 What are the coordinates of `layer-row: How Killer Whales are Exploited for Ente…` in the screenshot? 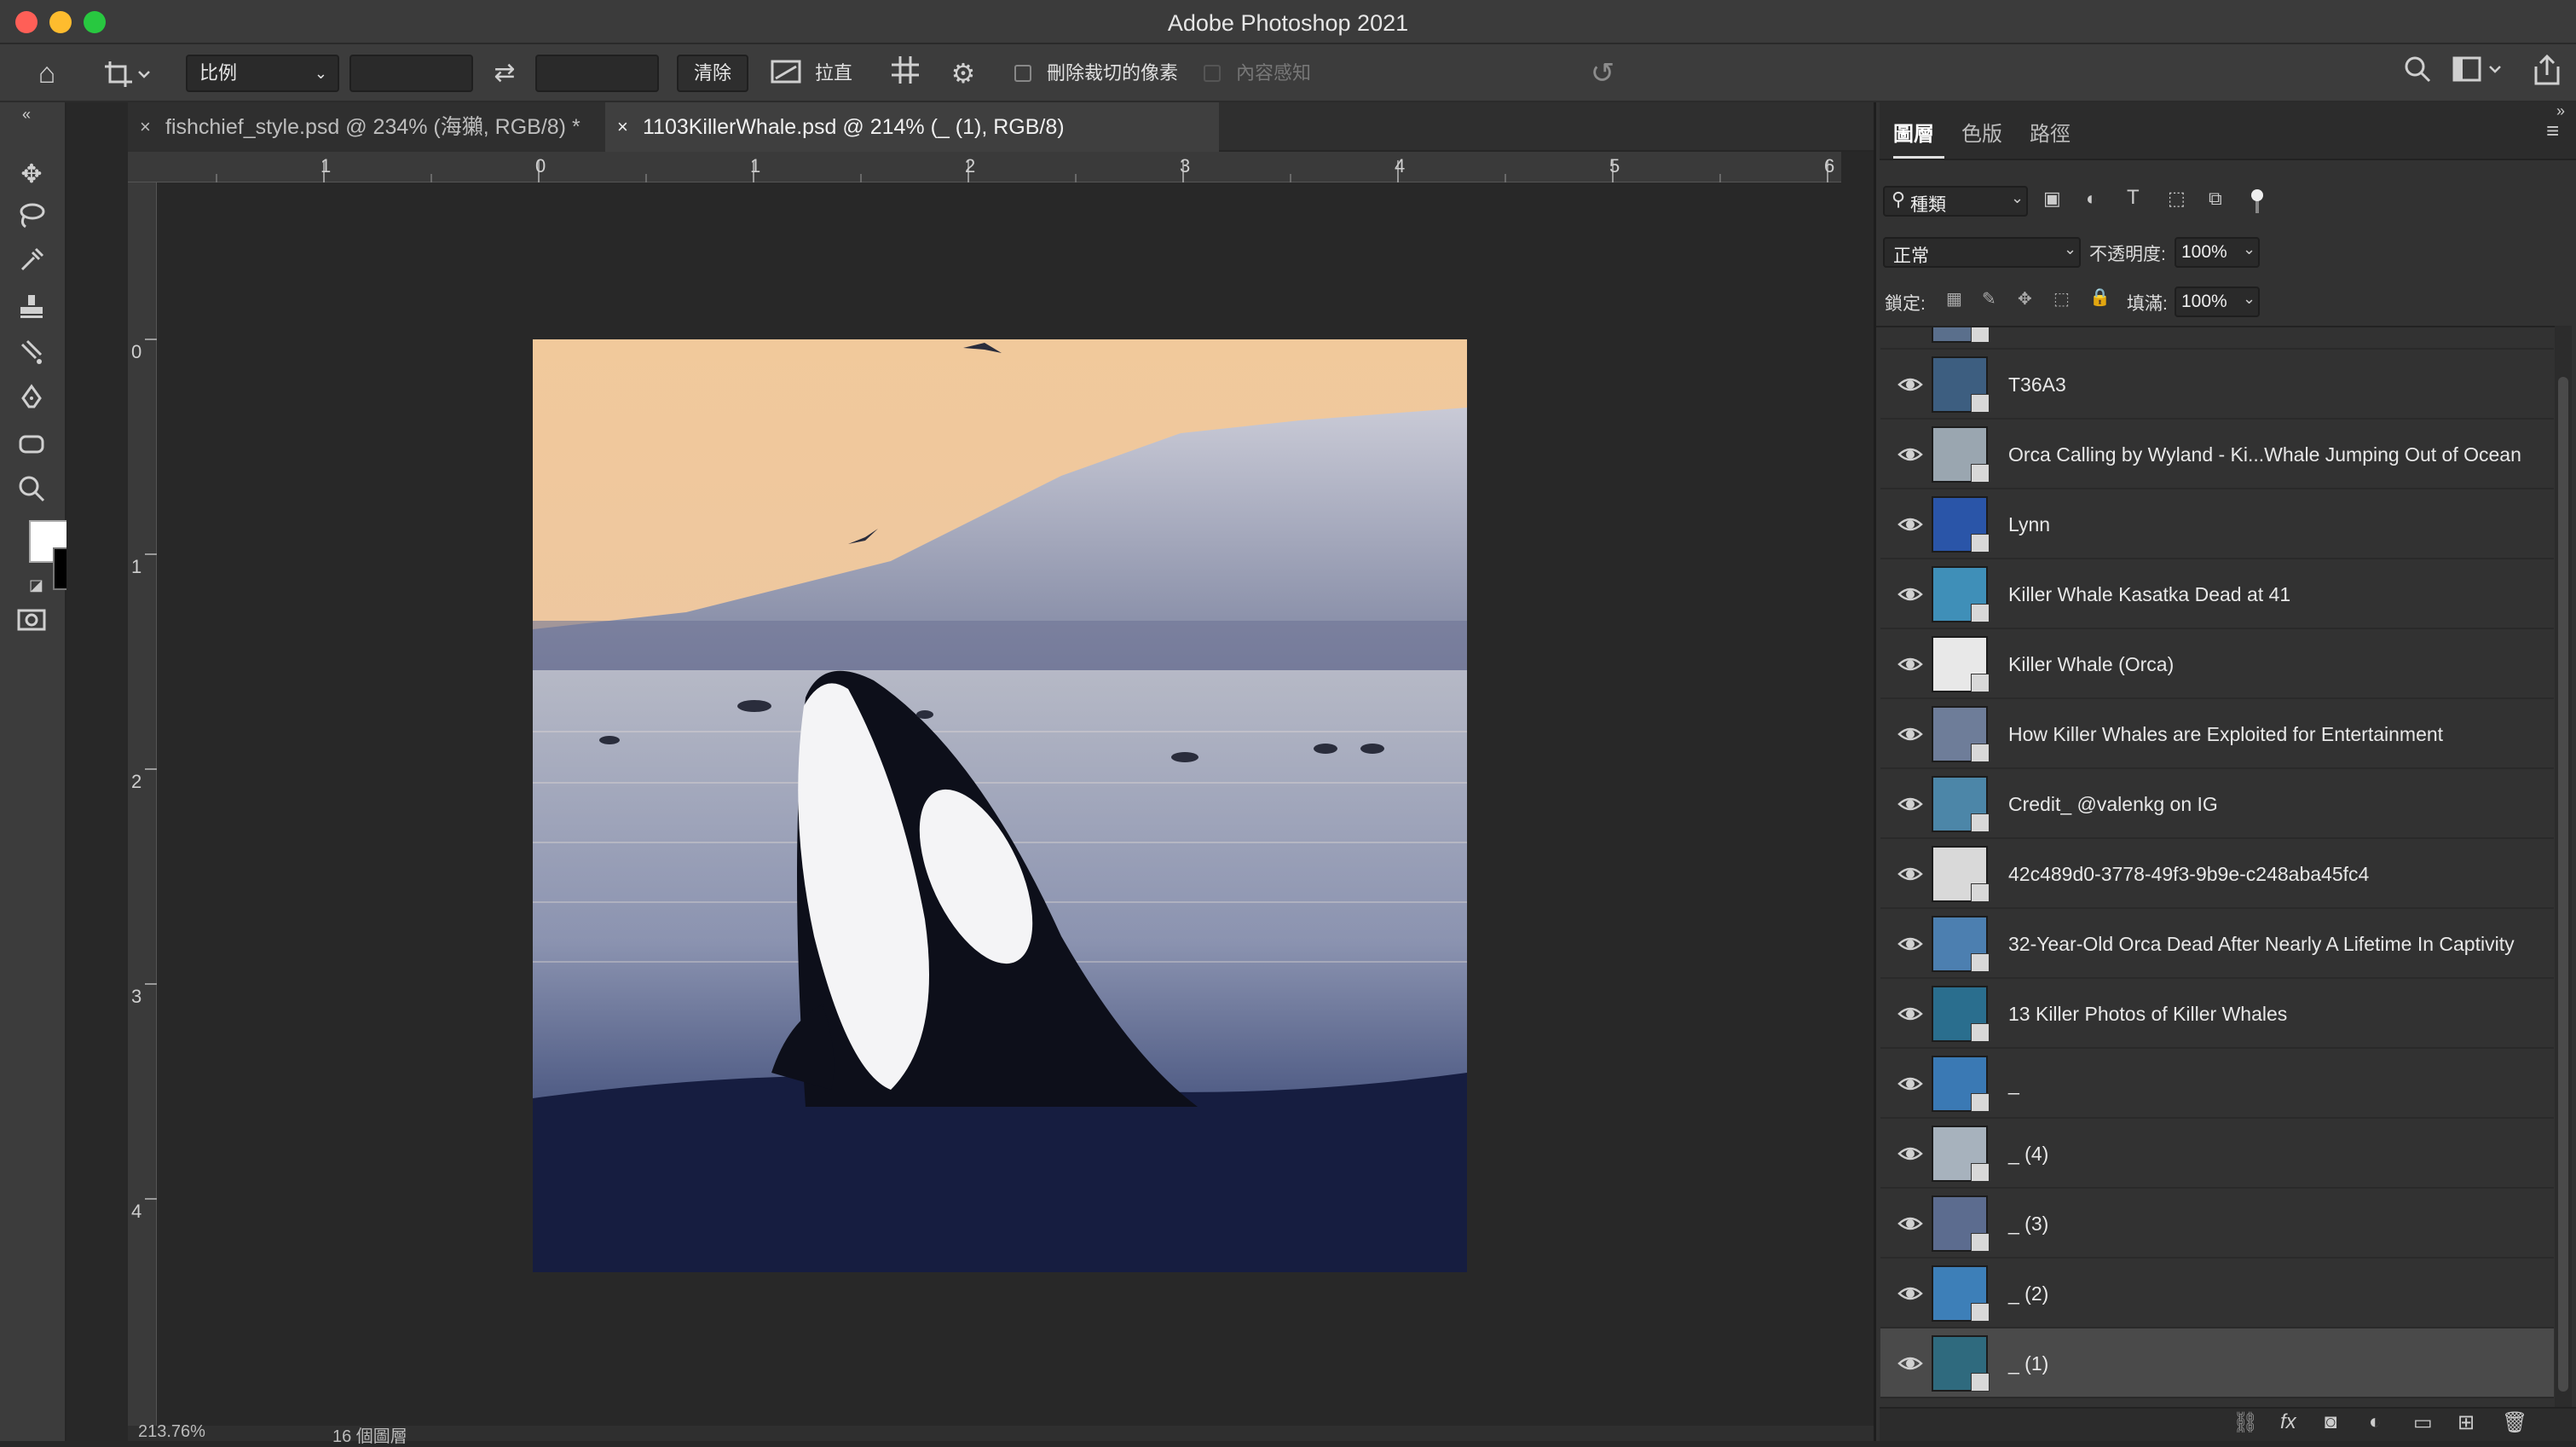 It's located at (2217, 734).